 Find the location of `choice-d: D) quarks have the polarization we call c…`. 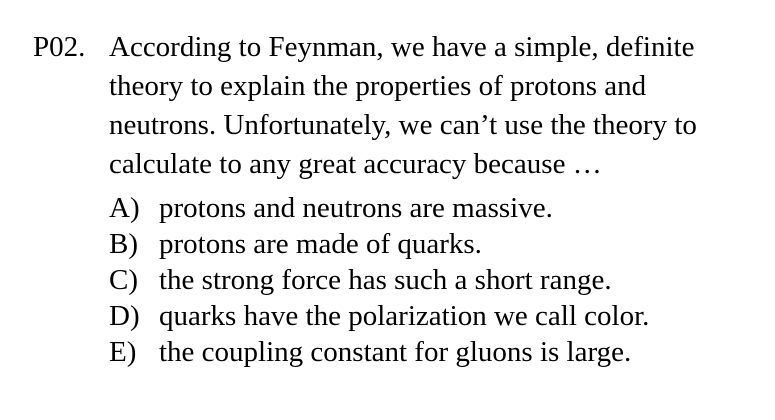

choice-d: D) quarks have the polarization we call c… is located at coordinates (439, 316).